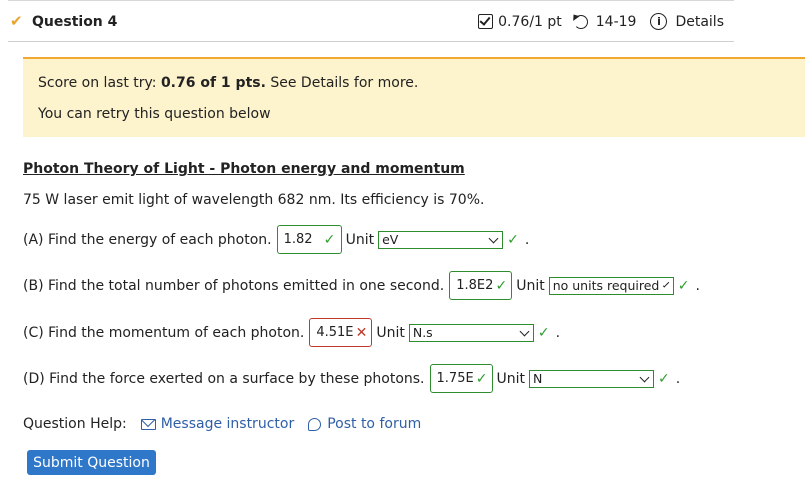  What do you see at coordinates (91, 462) in the screenshot?
I see `submit-question-button: Submit Question` at bounding box center [91, 462].